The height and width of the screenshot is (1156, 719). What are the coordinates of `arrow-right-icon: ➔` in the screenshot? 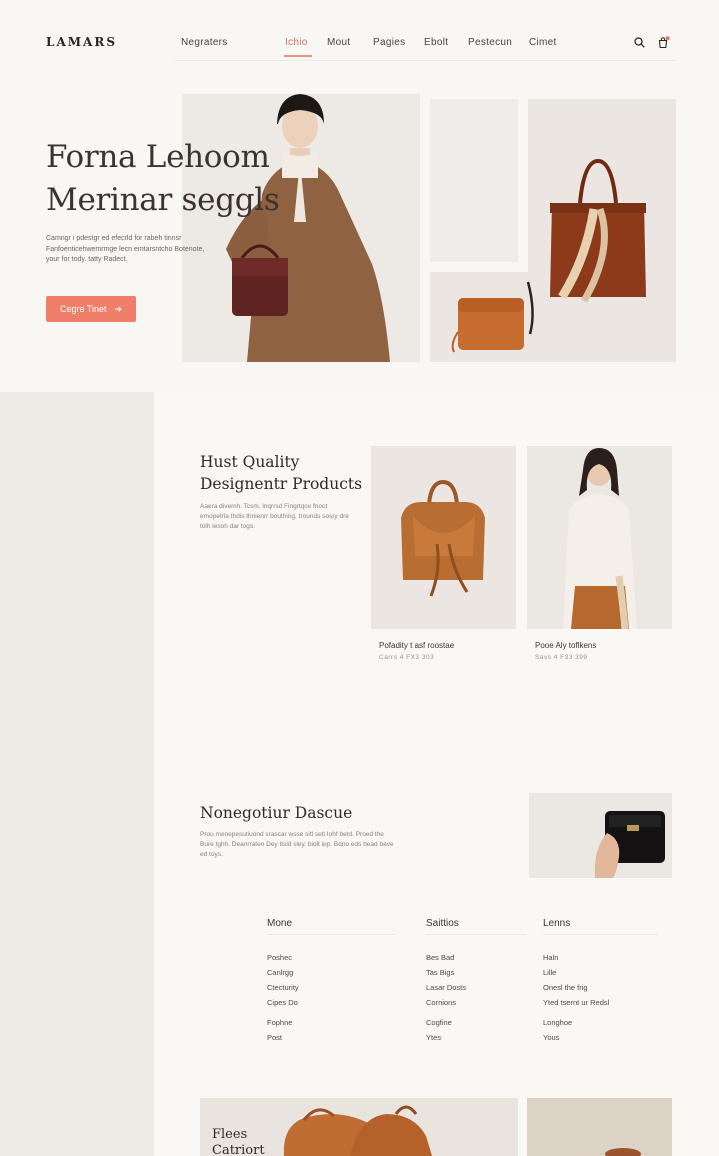 It's located at (118, 308).